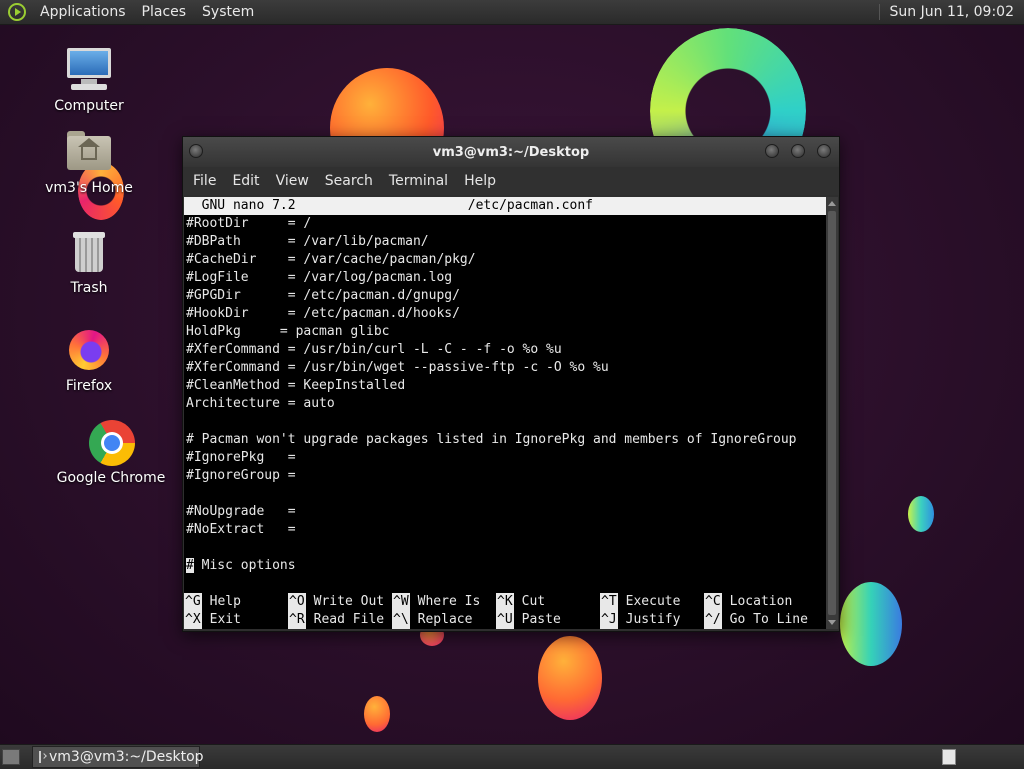 Image resolution: width=1024 pixels, height=769 pixels. I want to click on window-menu-icon, so click(196, 151).